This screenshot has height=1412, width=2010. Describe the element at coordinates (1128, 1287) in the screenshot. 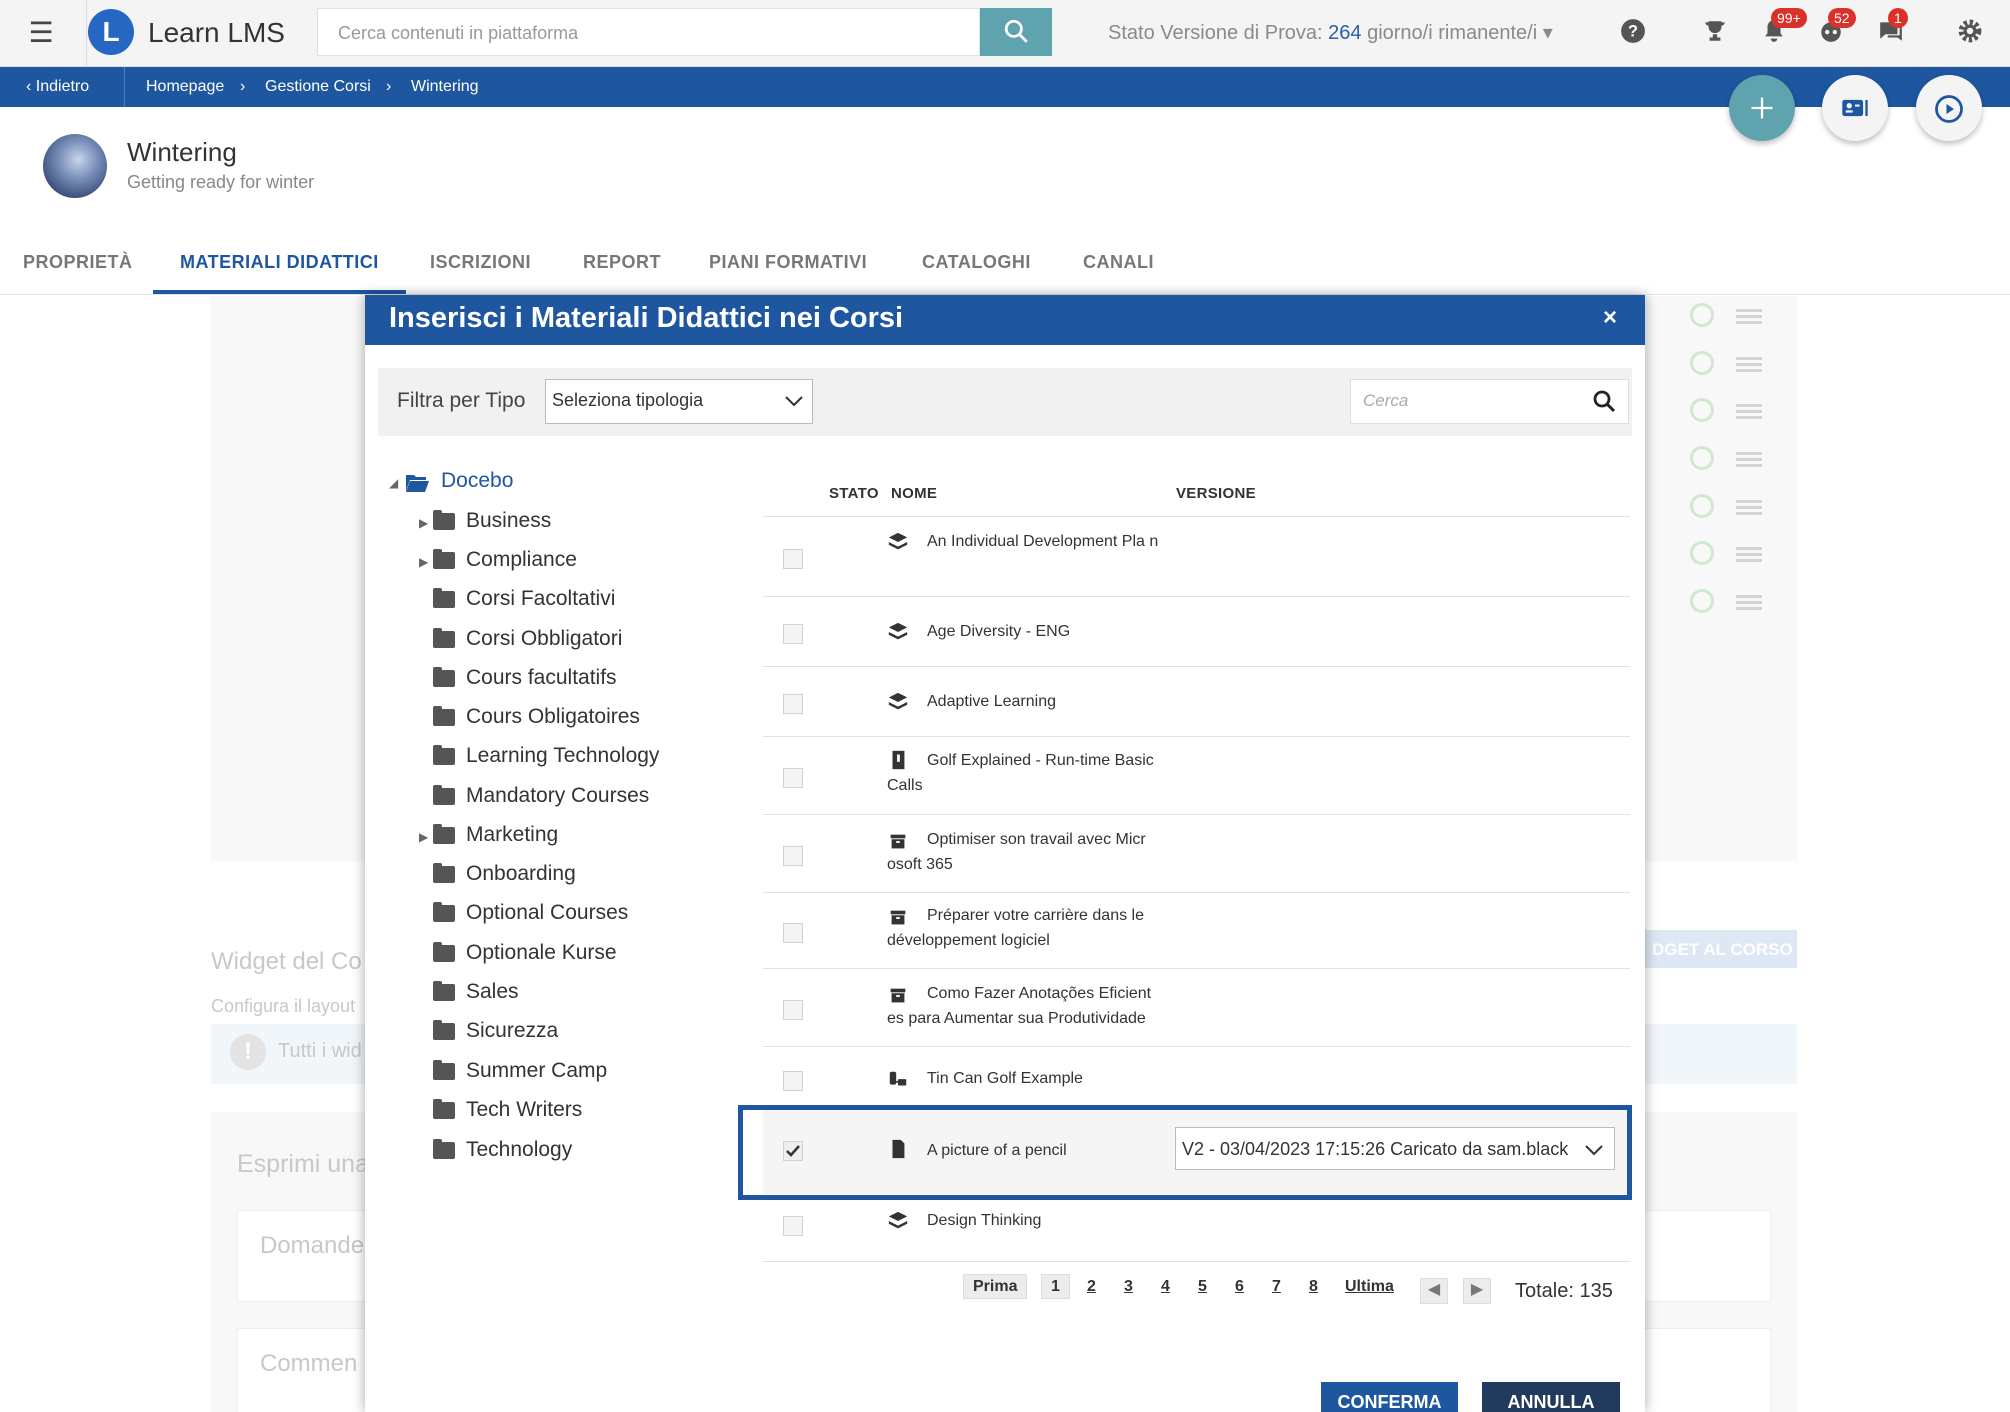

I see `pagination-page-3: 3` at that location.